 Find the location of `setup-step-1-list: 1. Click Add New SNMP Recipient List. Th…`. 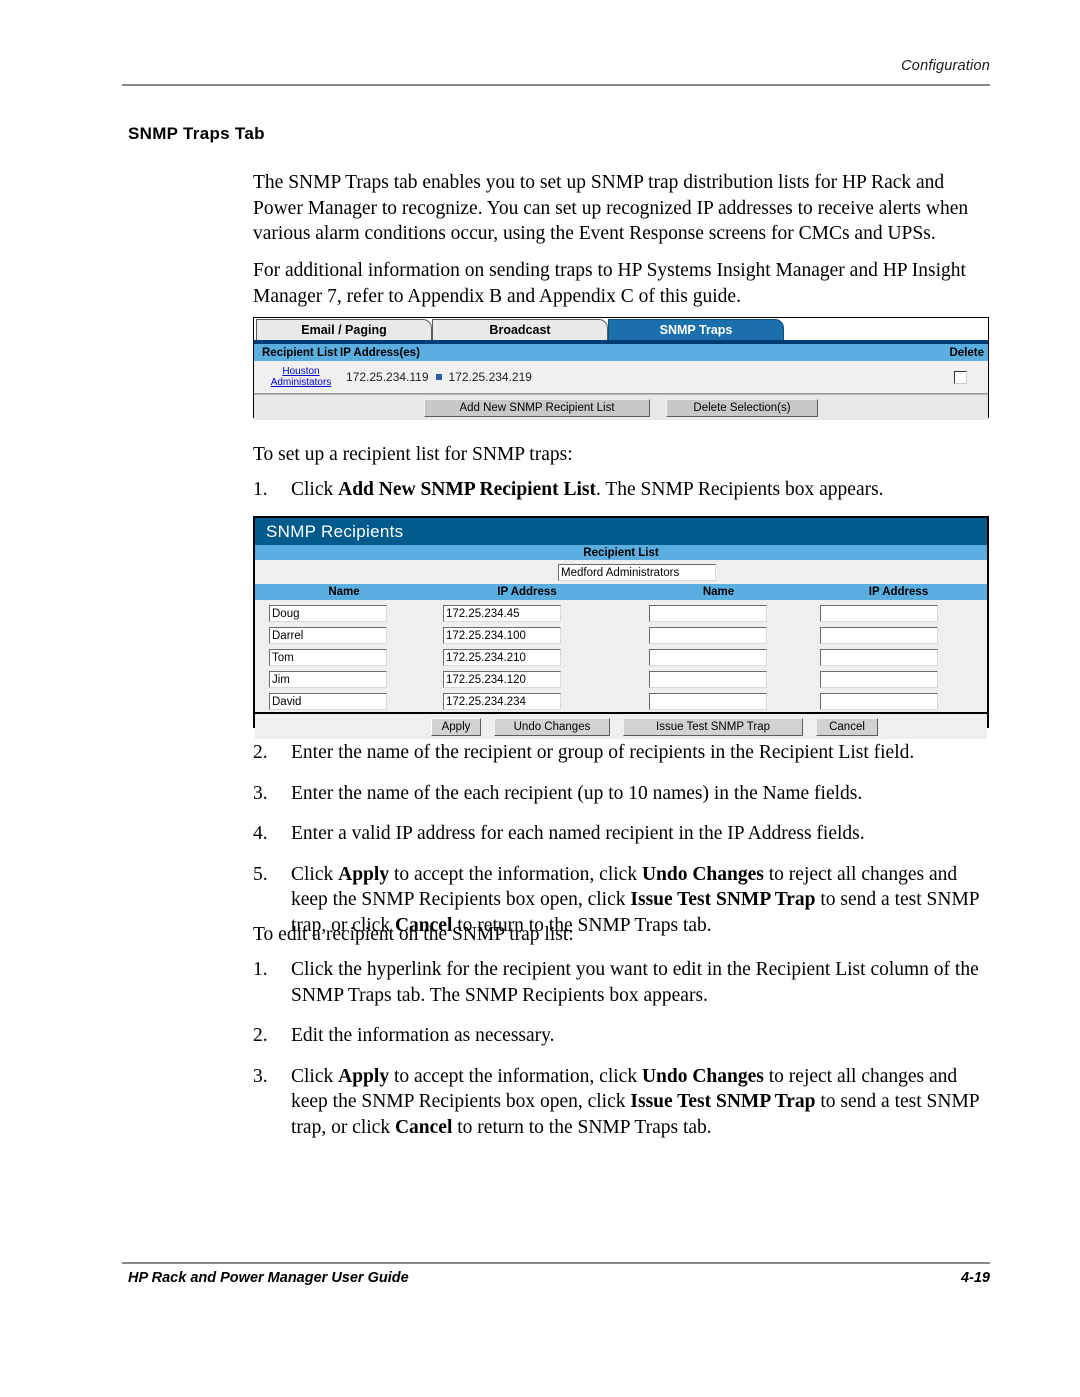

setup-step-1-list: 1. Click Add New SNMP Recipient List. Th… is located at coordinates (624, 490).